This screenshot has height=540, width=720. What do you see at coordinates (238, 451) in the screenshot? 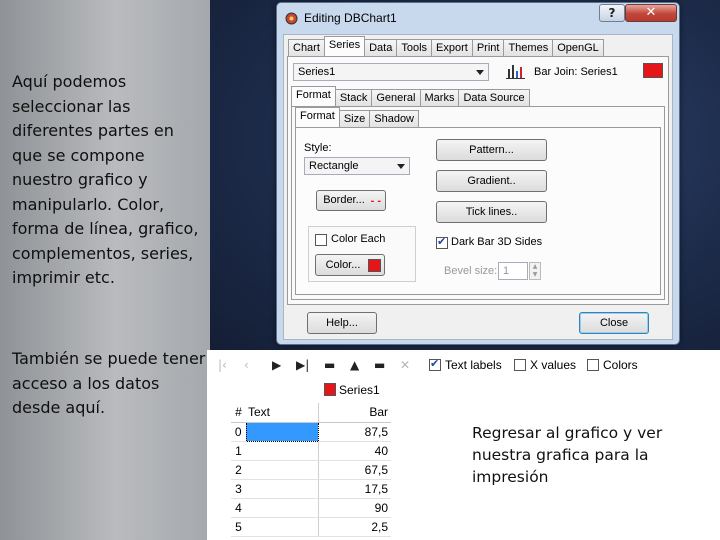
I see `row-index: 1` at bounding box center [238, 451].